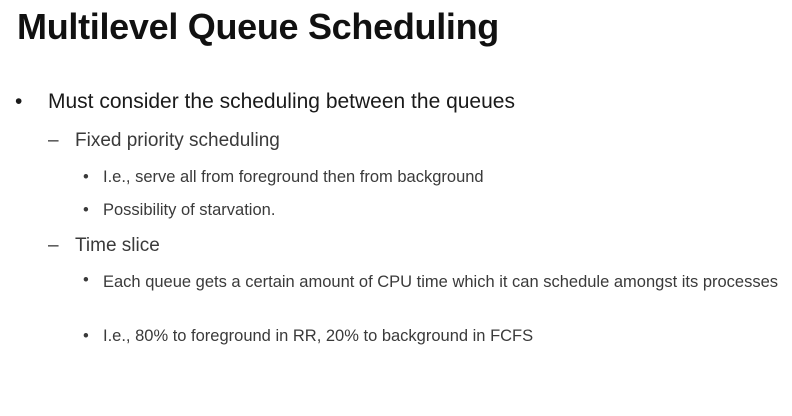  What do you see at coordinates (177, 140) in the screenshot?
I see `bullet-text: Fixed priority scheduling` at bounding box center [177, 140].